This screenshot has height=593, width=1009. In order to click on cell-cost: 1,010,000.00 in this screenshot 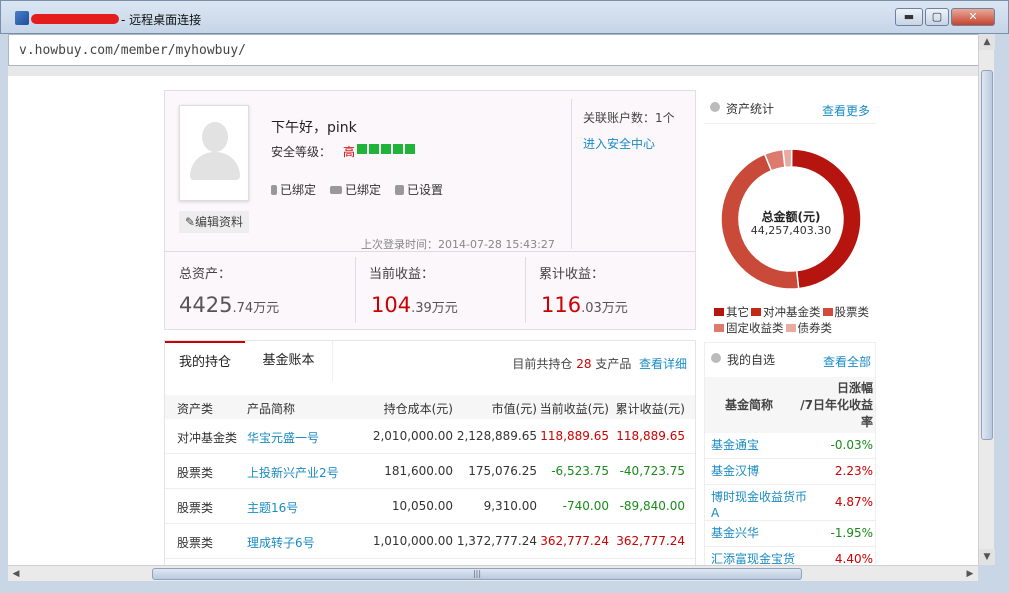, I will do `click(412, 541)`.